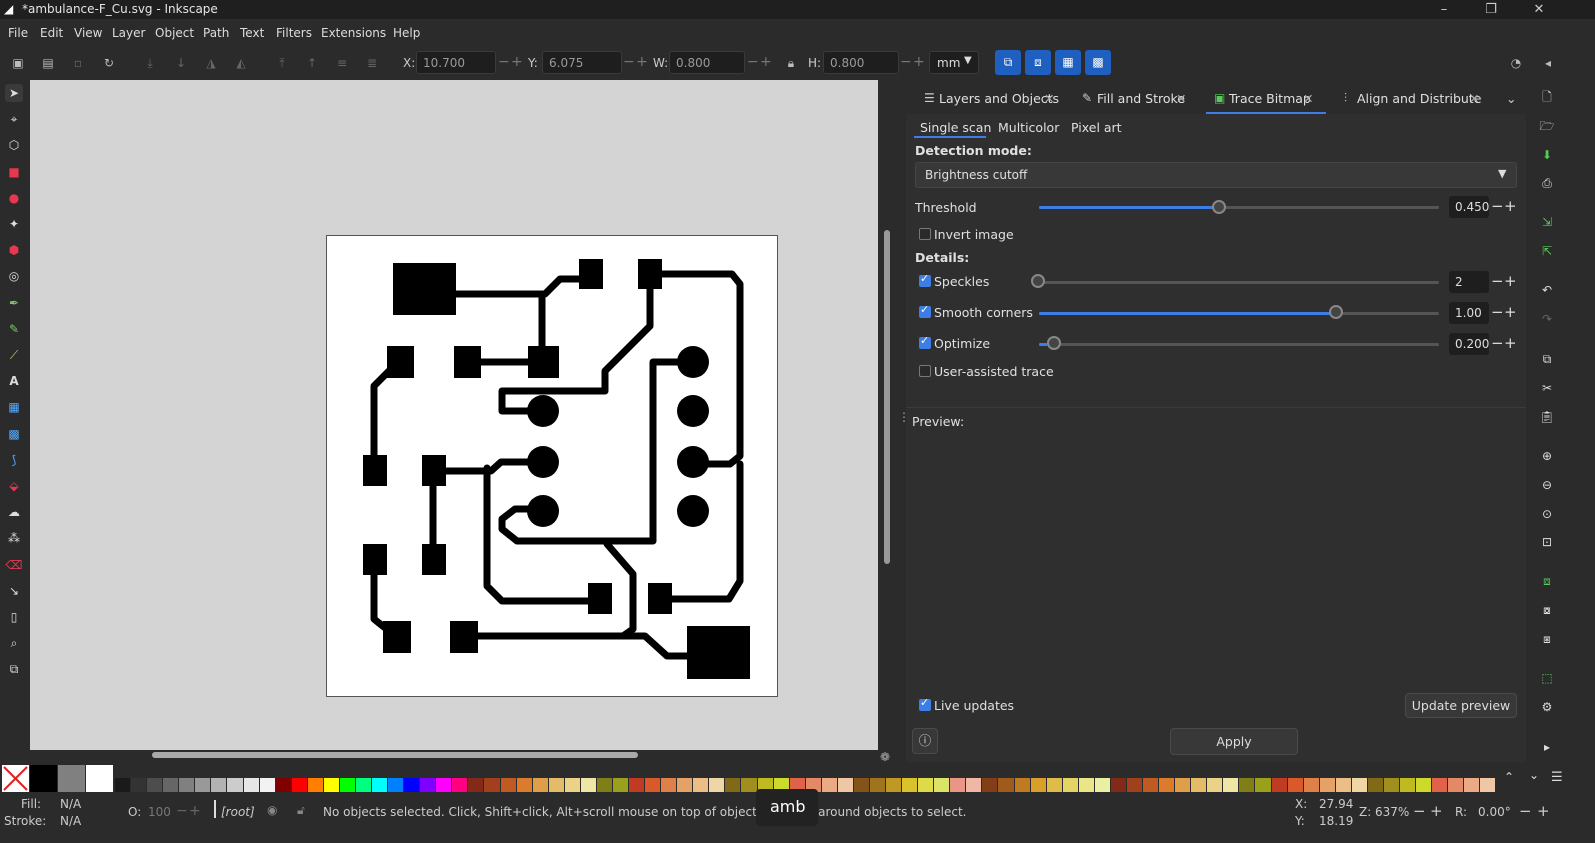 Image resolution: width=1595 pixels, height=843 pixels. What do you see at coordinates (1547, 485) in the screenshot?
I see `zoom-drawing-icon: ⊖` at bounding box center [1547, 485].